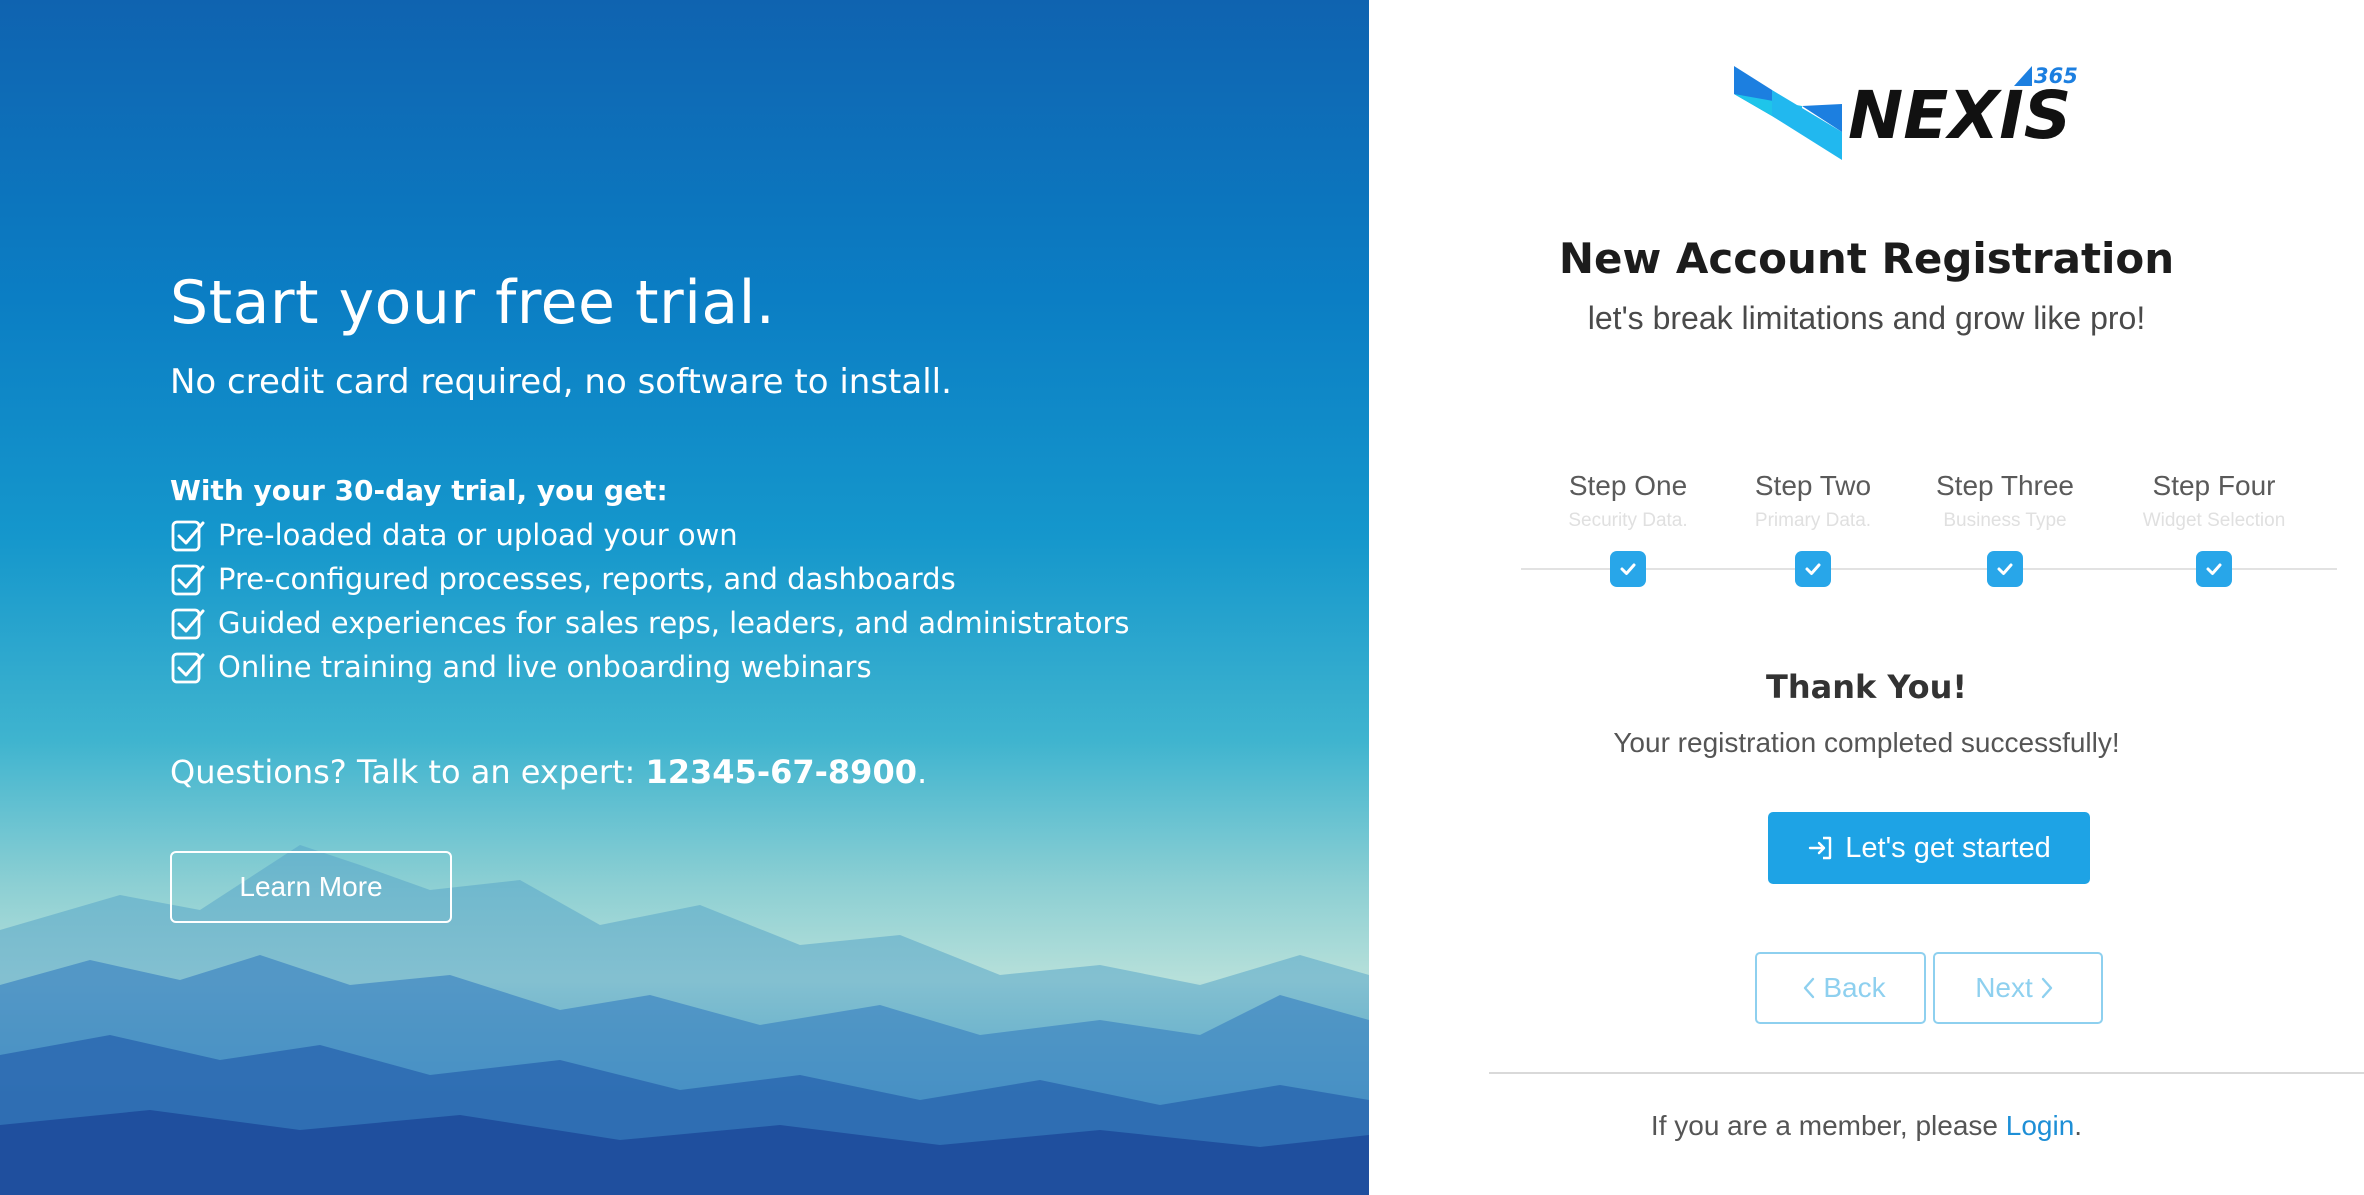 The height and width of the screenshot is (1195, 2364). I want to click on step-four: Step Four Widget Selection, so click(2214, 528).